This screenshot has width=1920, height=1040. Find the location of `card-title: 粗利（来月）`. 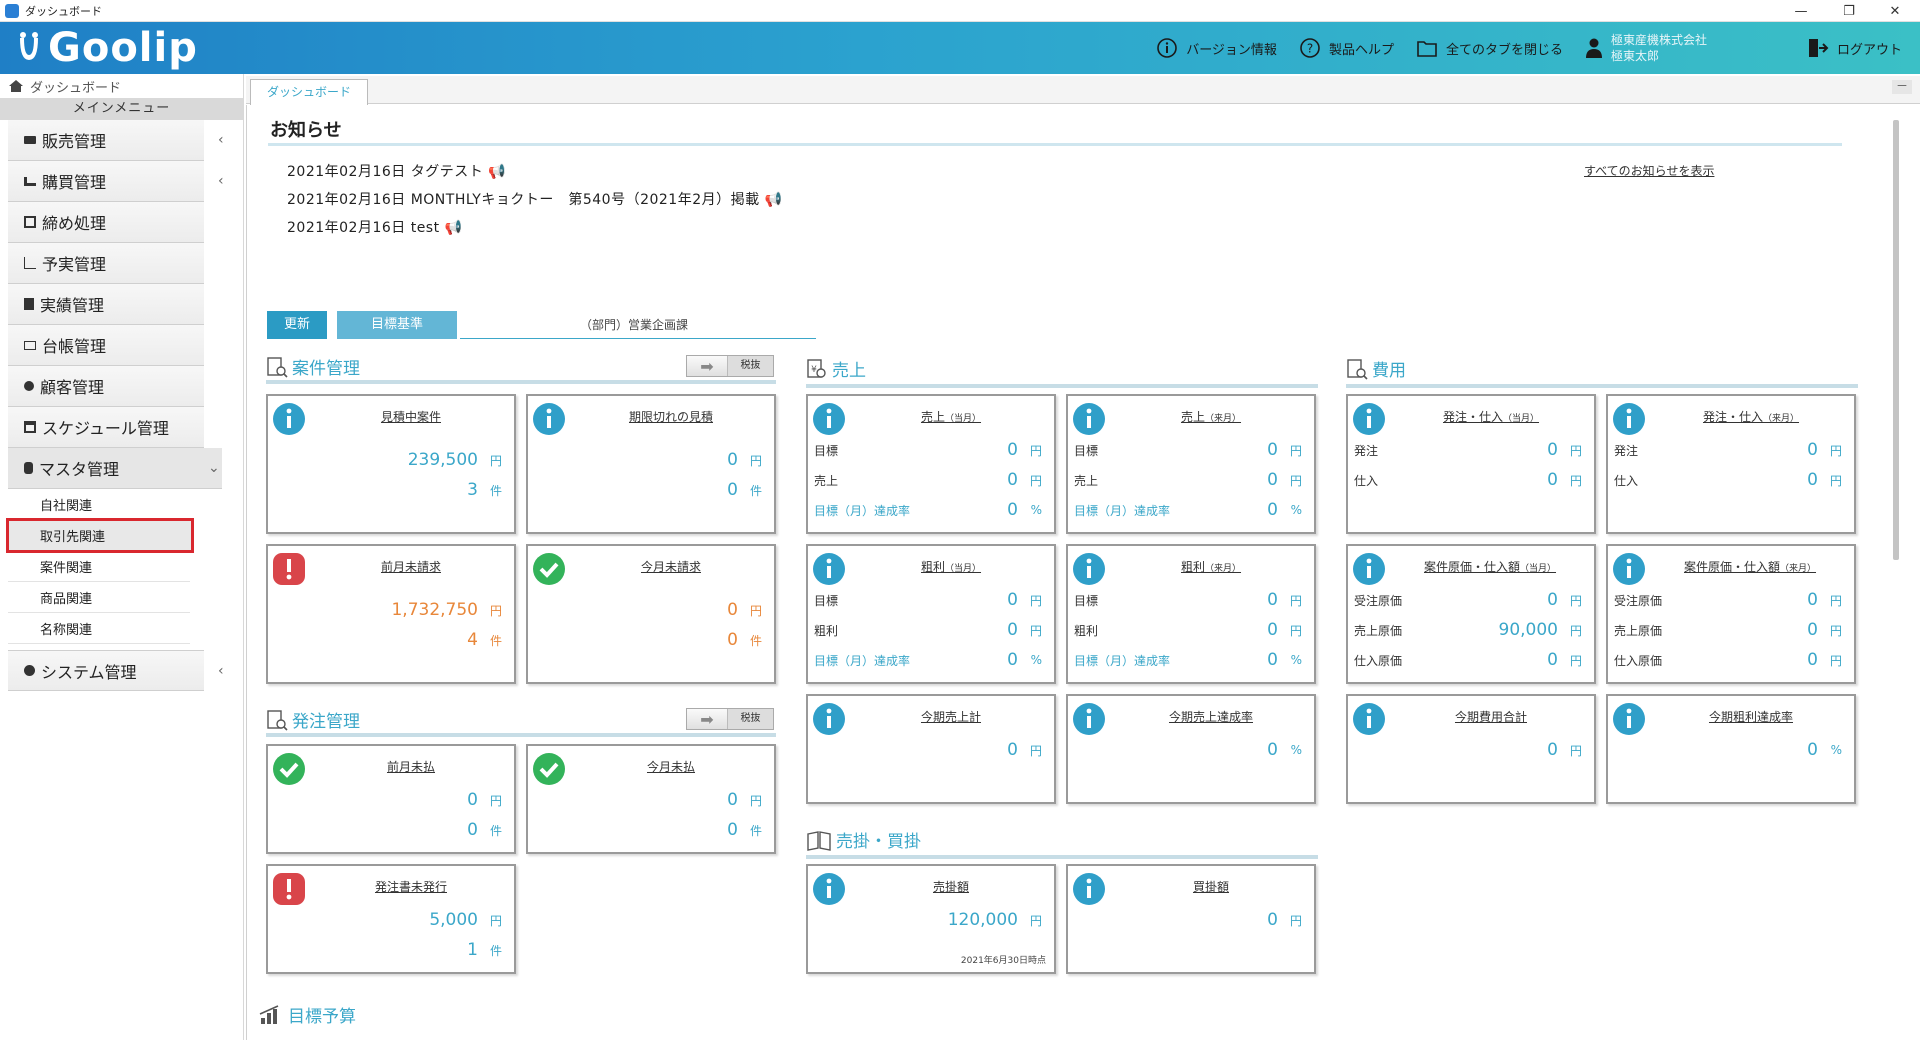

card-title: 粗利（来月） is located at coordinates (1211, 566).